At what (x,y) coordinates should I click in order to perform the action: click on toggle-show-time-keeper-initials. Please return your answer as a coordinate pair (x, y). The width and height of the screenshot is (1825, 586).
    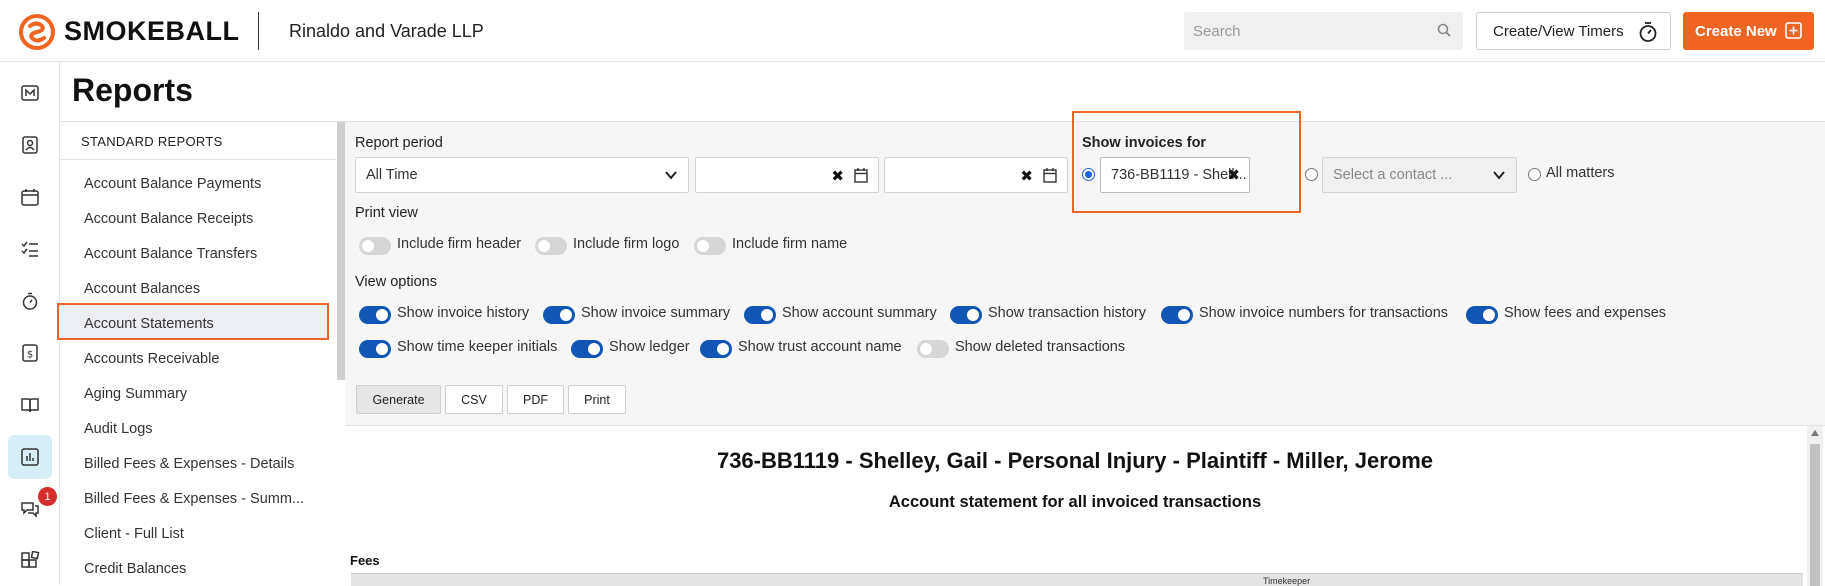
    Looking at the image, I should click on (375, 349).